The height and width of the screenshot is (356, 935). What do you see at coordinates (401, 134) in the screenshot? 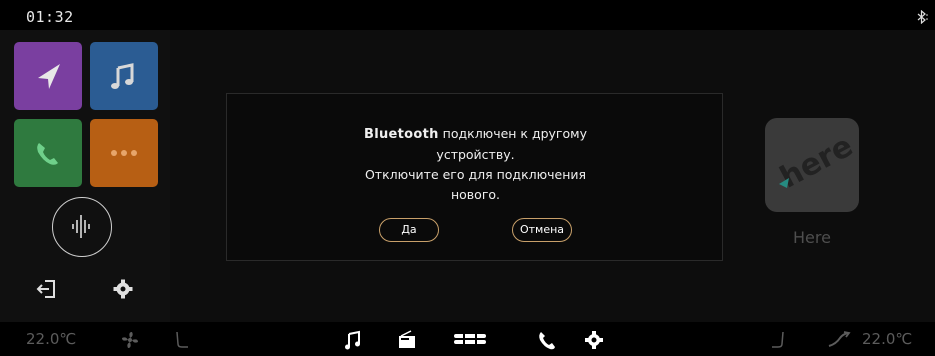
I see `dialog-brand: Bluetooth` at bounding box center [401, 134].